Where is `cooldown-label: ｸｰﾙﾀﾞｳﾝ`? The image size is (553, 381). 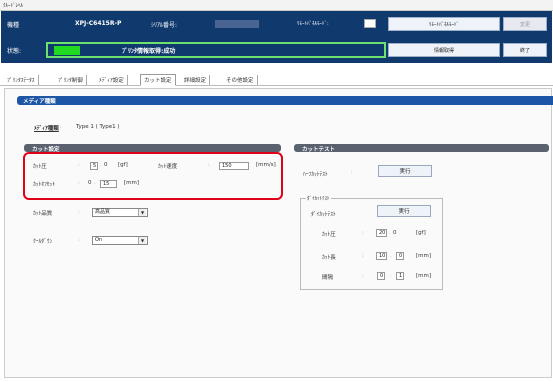
cooldown-label: ｸｰﾙﾀﾞｳﾝ is located at coordinates (43, 242).